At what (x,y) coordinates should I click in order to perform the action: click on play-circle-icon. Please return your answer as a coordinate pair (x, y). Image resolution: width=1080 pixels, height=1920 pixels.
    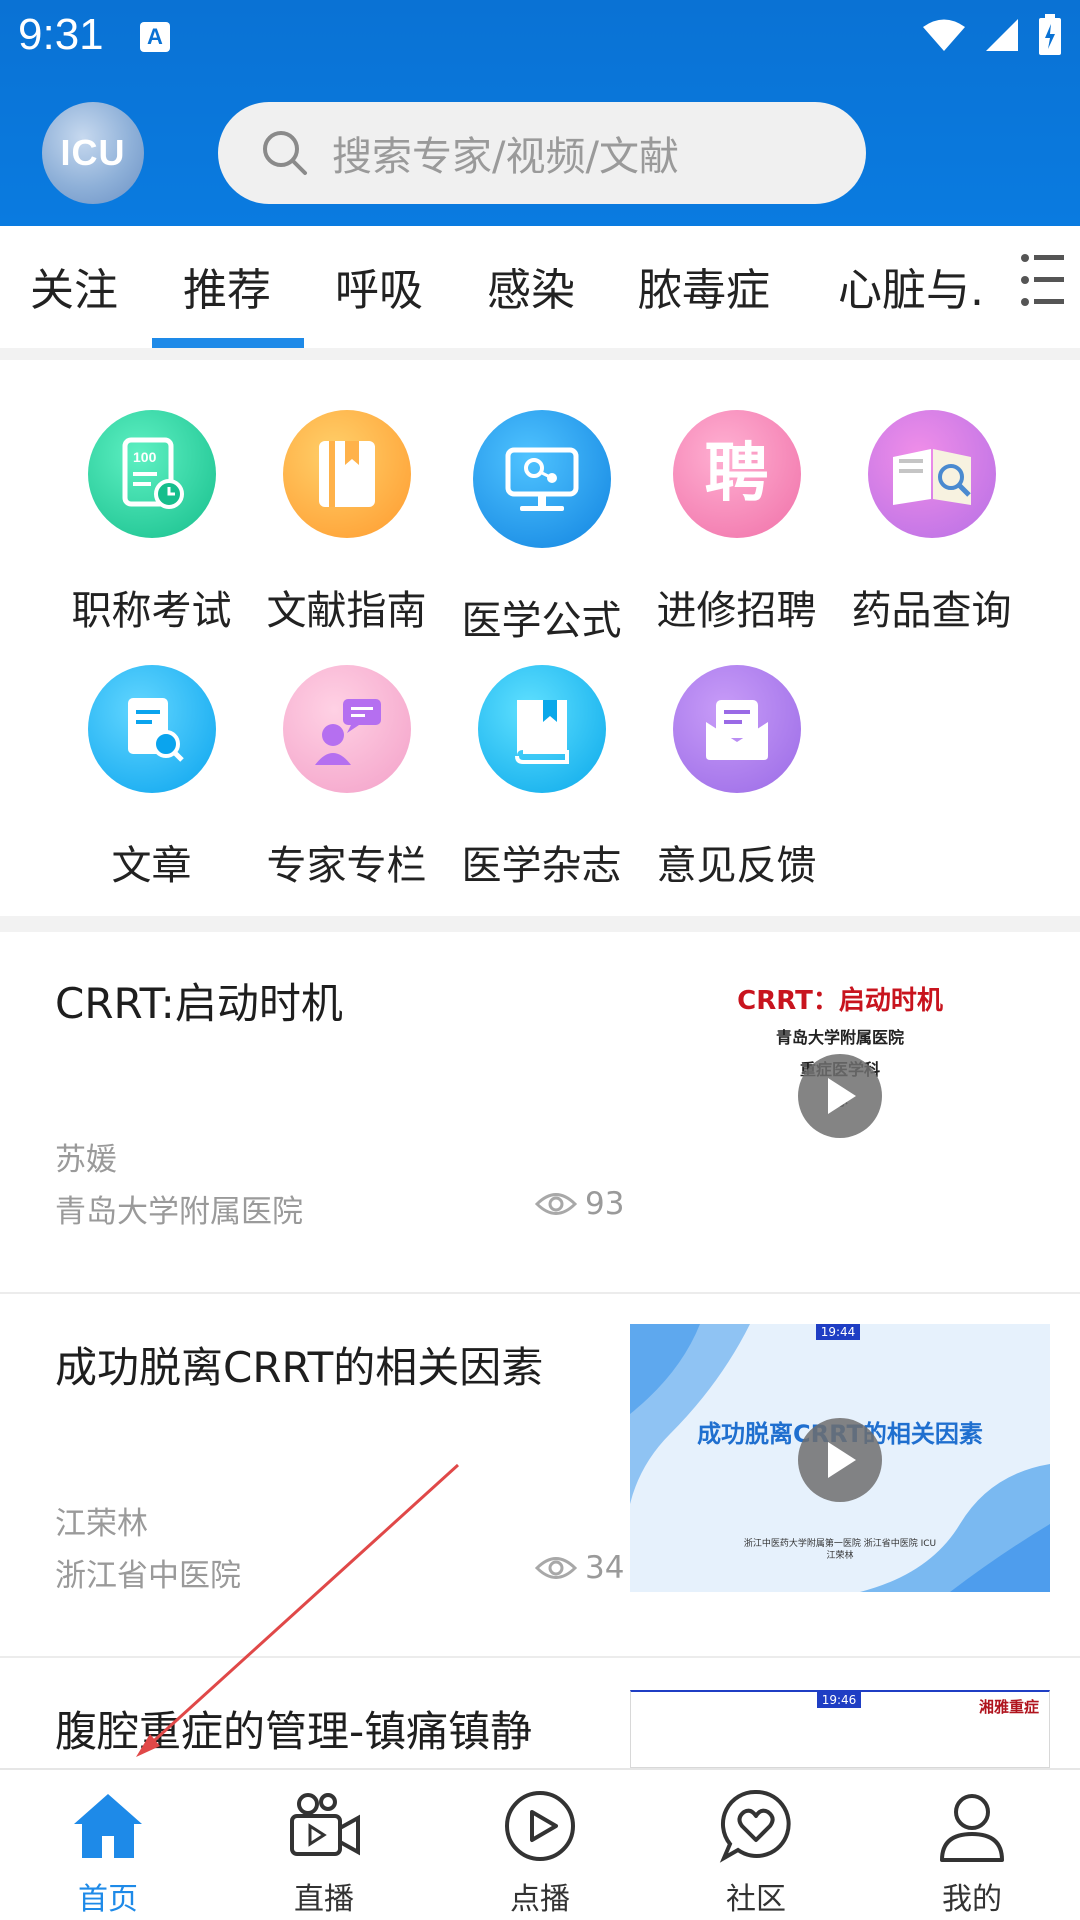
    Looking at the image, I should click on (540, 1826).